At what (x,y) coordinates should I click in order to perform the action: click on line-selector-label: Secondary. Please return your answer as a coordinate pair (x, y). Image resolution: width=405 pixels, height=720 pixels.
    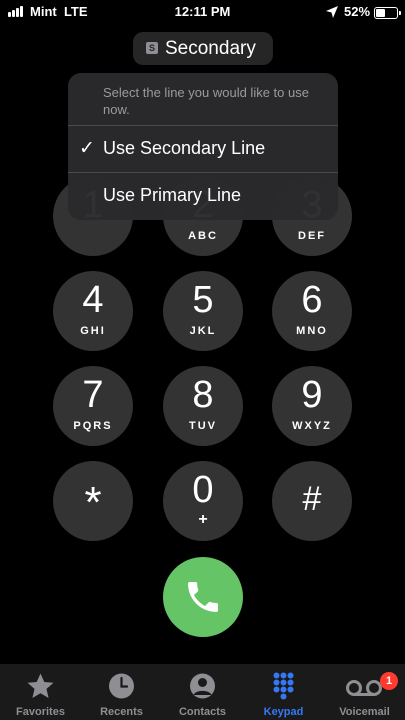
    Looking at the image, I should click on (210, 48).